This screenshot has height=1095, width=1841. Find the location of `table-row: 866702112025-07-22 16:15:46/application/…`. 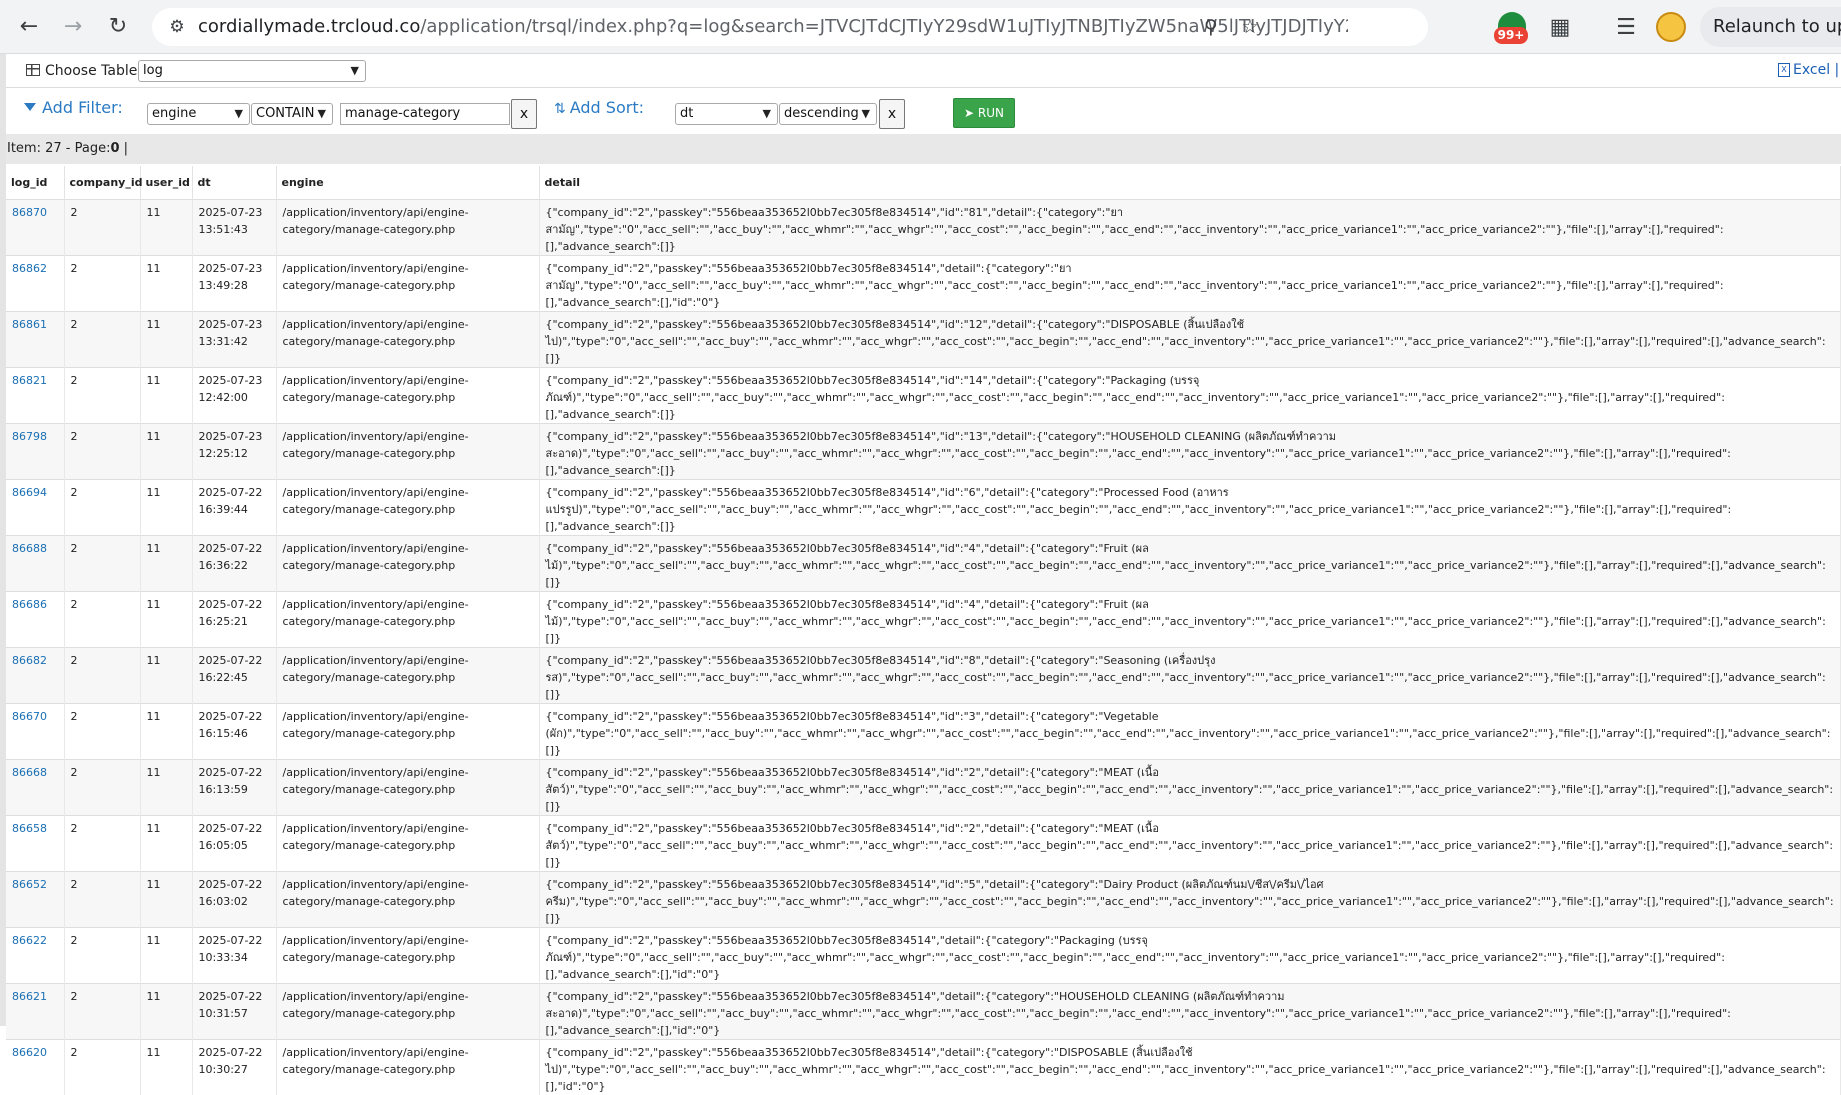

table-row: 866702112025-07-22 16:15:46/application/… is located at coordinates (923, 732).